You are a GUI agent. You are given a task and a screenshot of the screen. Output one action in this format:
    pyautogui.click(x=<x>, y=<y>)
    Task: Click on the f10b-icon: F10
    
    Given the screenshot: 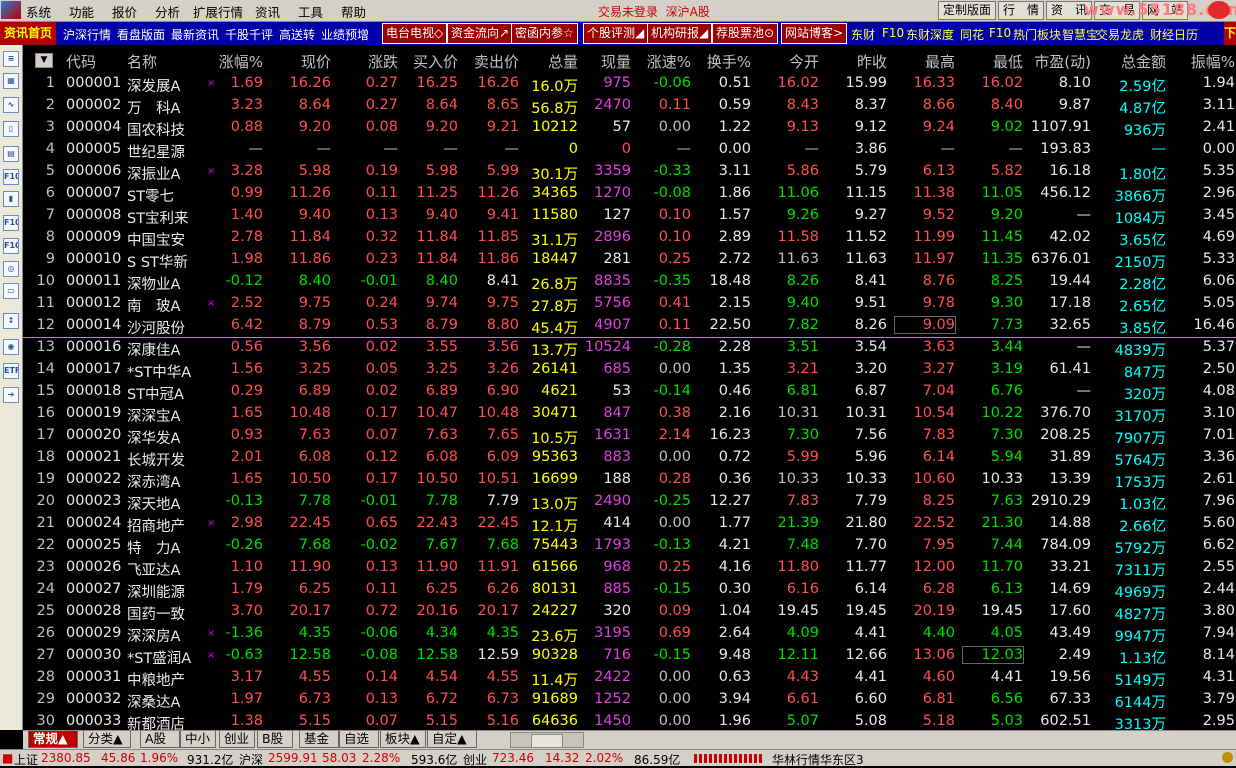 What is the action you would take?
    pyautogui.click(x=11, y=223)
    